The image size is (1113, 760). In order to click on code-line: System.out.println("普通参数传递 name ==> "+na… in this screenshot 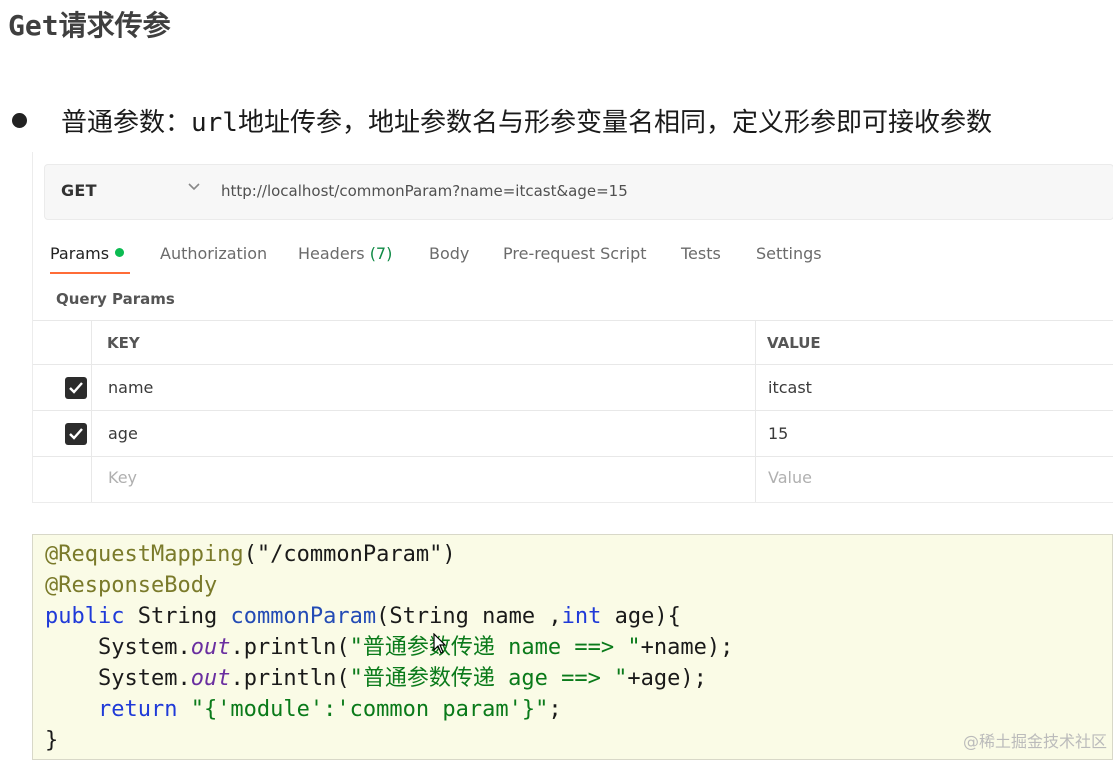, I will do `click(389, 647)`.